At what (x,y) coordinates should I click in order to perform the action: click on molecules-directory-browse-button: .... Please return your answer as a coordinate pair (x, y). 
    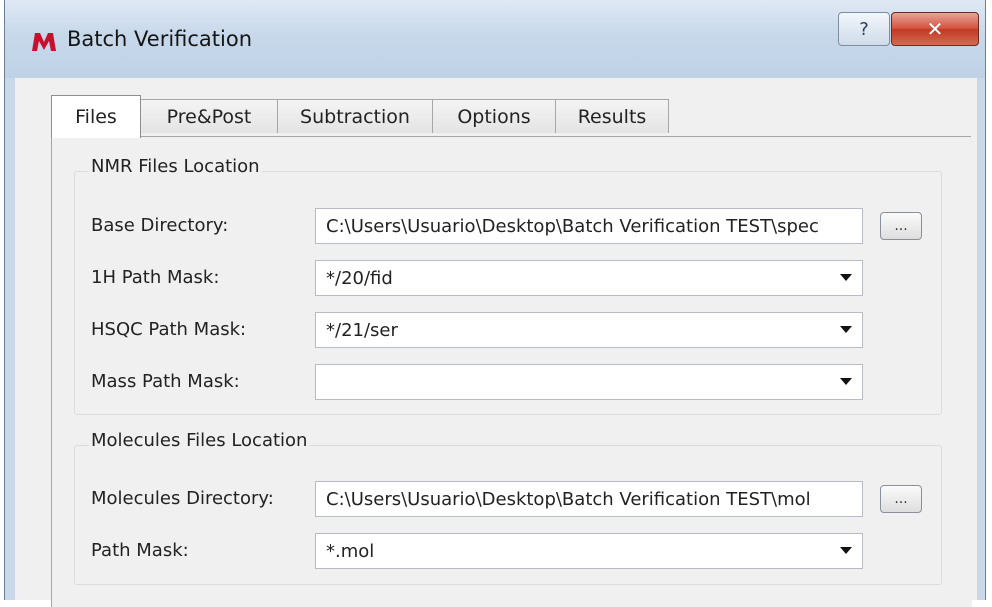
    Looking at the image, I should click on (901, 499).